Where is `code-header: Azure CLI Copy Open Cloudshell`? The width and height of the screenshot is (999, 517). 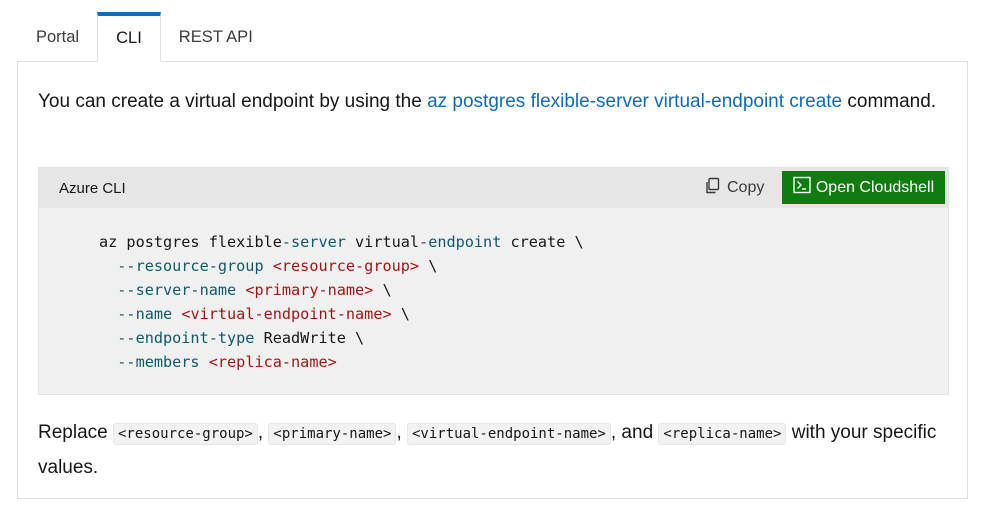
code-header: Azure CLI Copy Open Cloudshell is located at coordinates (493, 188).